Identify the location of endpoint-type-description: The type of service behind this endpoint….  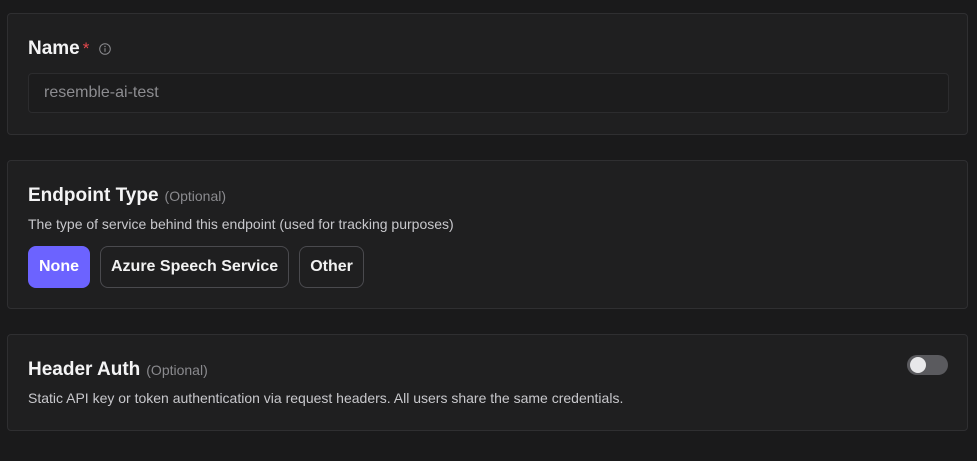
(241, 224).